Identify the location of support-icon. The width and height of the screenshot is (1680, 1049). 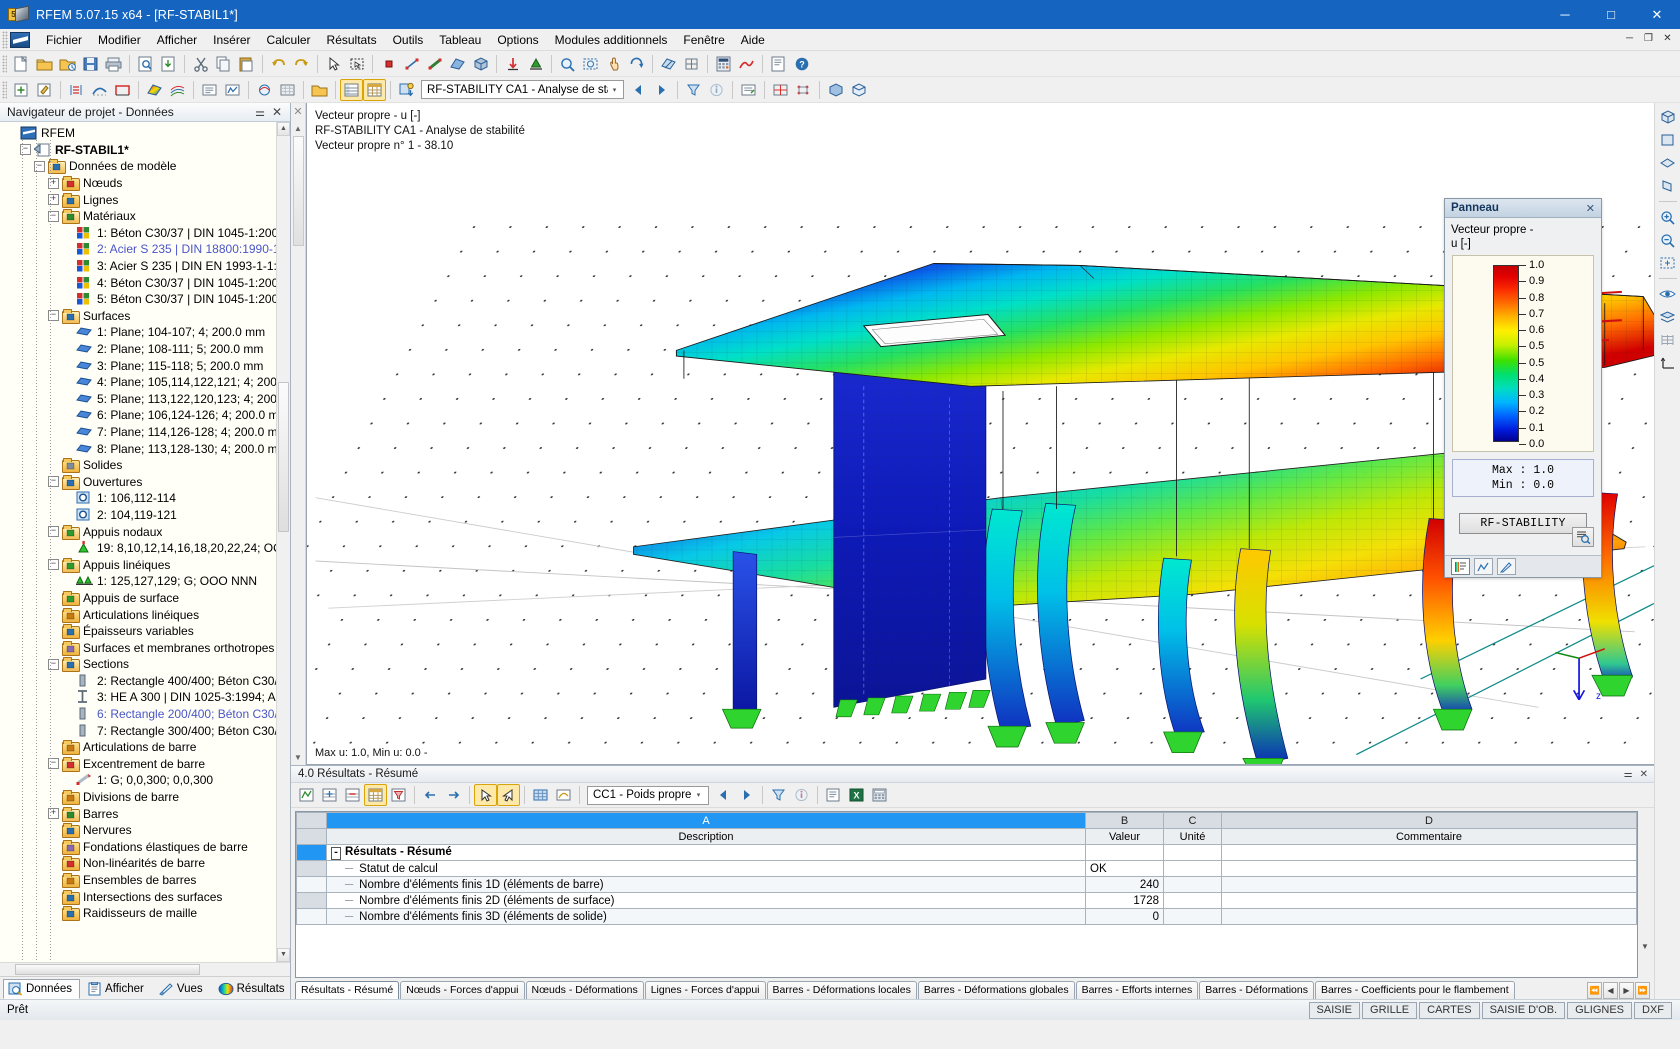
(535, 64).